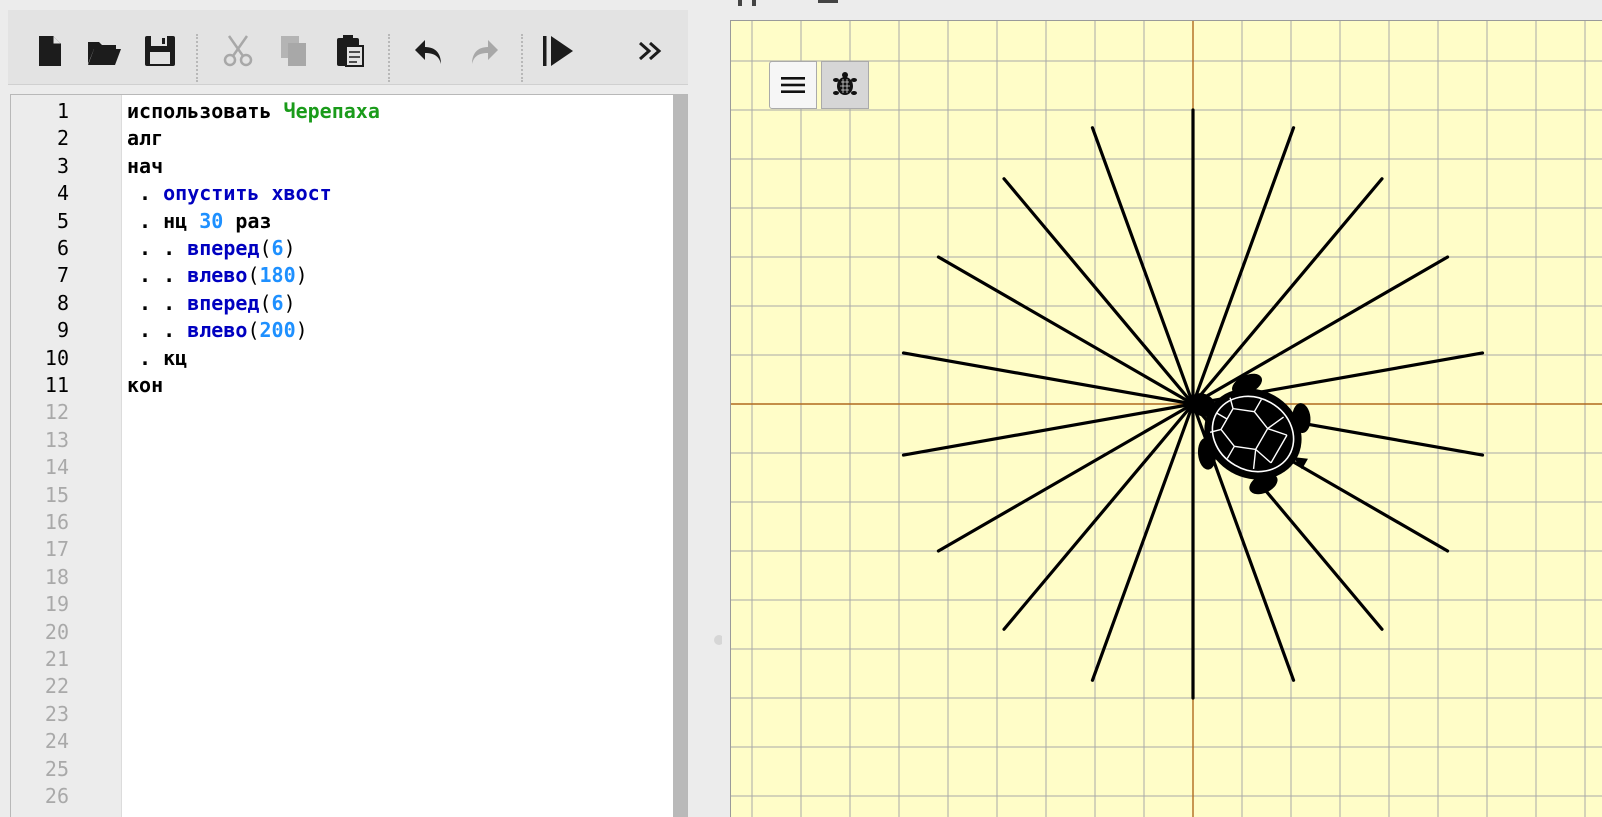 This screenshot has height=817, width=1602. I want to click on turtle-icon, so click(845, 83).